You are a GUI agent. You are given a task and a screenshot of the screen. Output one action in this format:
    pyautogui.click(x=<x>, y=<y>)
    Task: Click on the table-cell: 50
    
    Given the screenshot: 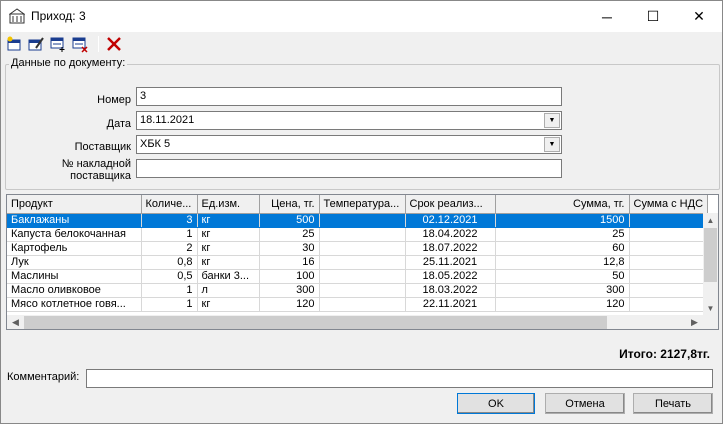 What is the action you would take?
    pyautogui.click(x=562, y=276)
    